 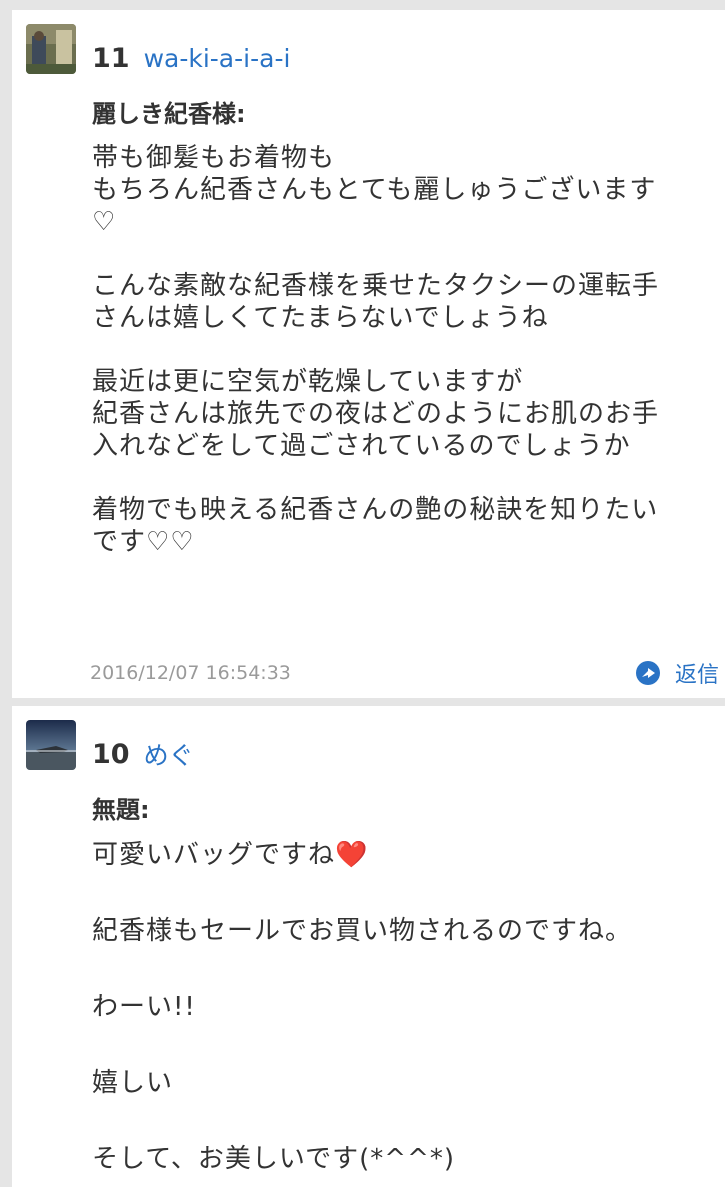 What do you see at coordinates (169, 114) in the screenshot?
I see `comment-title: 麗しき紀香様:` at bounding box center [169, 114].